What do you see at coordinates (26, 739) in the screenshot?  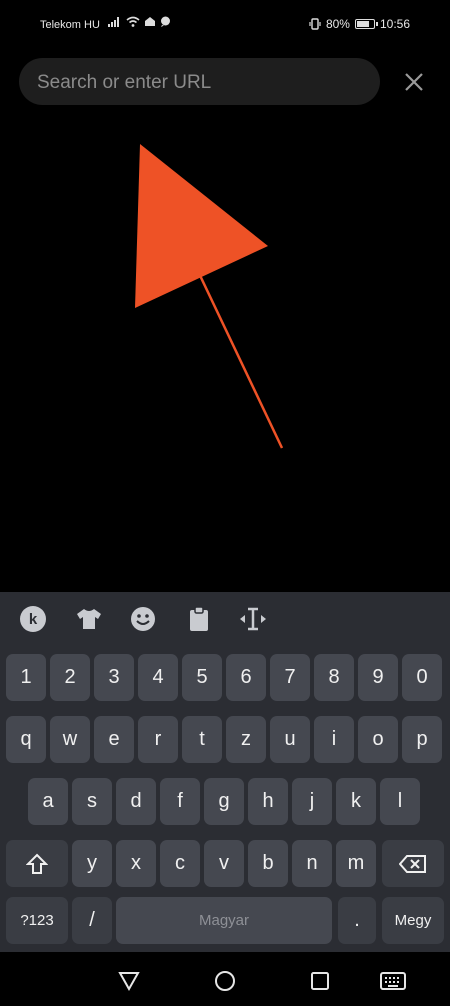 I see `key-q: q` at bounding box center [26, 739].